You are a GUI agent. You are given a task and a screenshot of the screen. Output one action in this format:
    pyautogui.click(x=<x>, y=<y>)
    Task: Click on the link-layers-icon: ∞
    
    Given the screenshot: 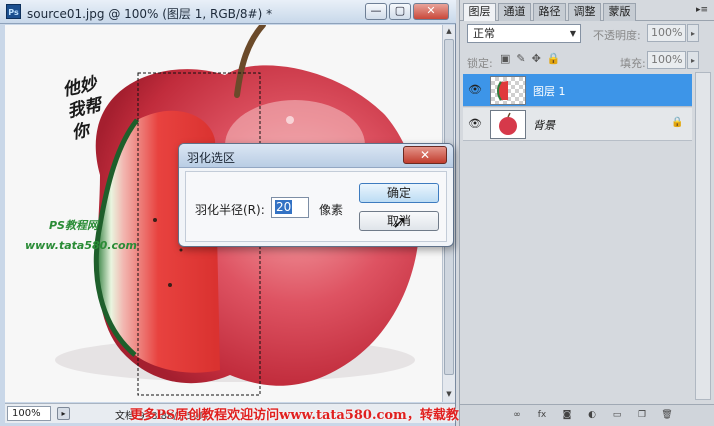 What is the action you would take?
    pyautogui.click(x=517, y=415)
    